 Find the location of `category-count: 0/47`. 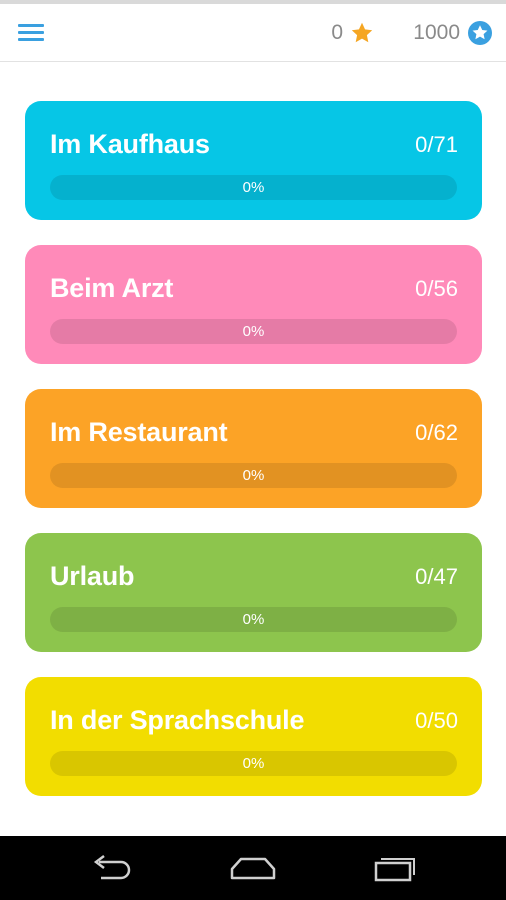

category-count: 0/47 is located at coordinates (436, 576).